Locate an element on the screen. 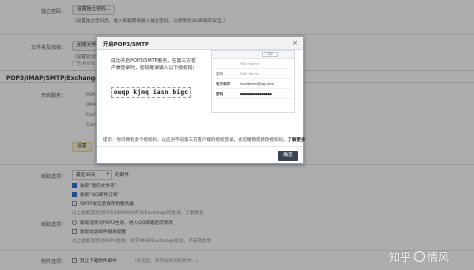 The height and width of the screenshot is (270, 474). watermark-left: 知乎 is located at coordinates (400, 257).